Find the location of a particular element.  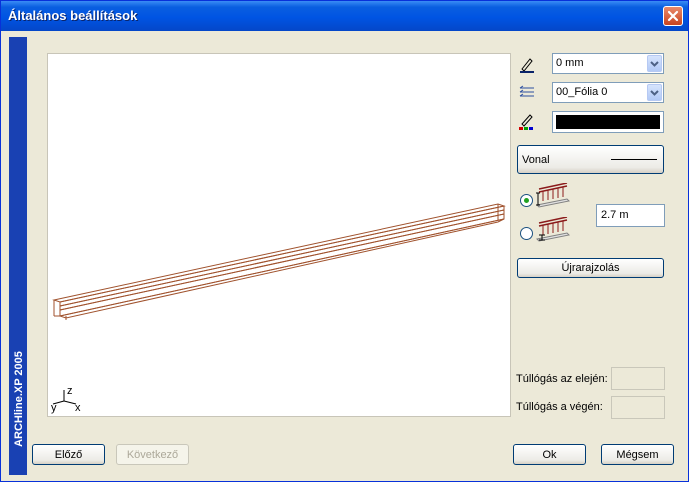

side-banner-text: ARCHline.XP 2005 is located at coordinates (18, 399).